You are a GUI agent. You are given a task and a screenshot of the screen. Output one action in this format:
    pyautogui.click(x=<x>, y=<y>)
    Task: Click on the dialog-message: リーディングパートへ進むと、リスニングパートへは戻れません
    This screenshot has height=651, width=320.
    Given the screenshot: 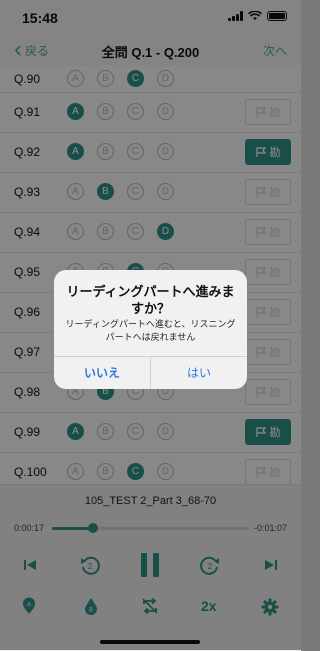 What is the action you would take?
    pyautogui.click(x=150, y=330)
    